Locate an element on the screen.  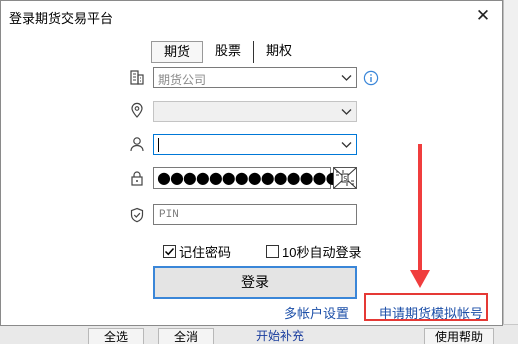
auto-login-checkbox: 10秒自动登录 is located at coordinates (313, 251).